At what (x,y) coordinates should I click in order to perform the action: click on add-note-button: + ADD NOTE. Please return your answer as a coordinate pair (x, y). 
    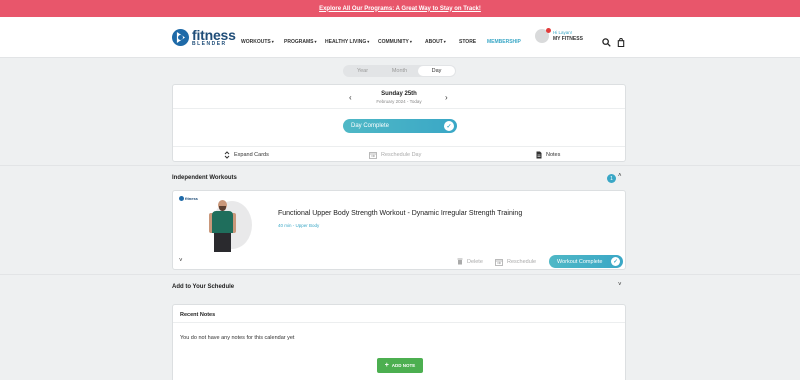
    Looking at the image, I should click on (400, 365).